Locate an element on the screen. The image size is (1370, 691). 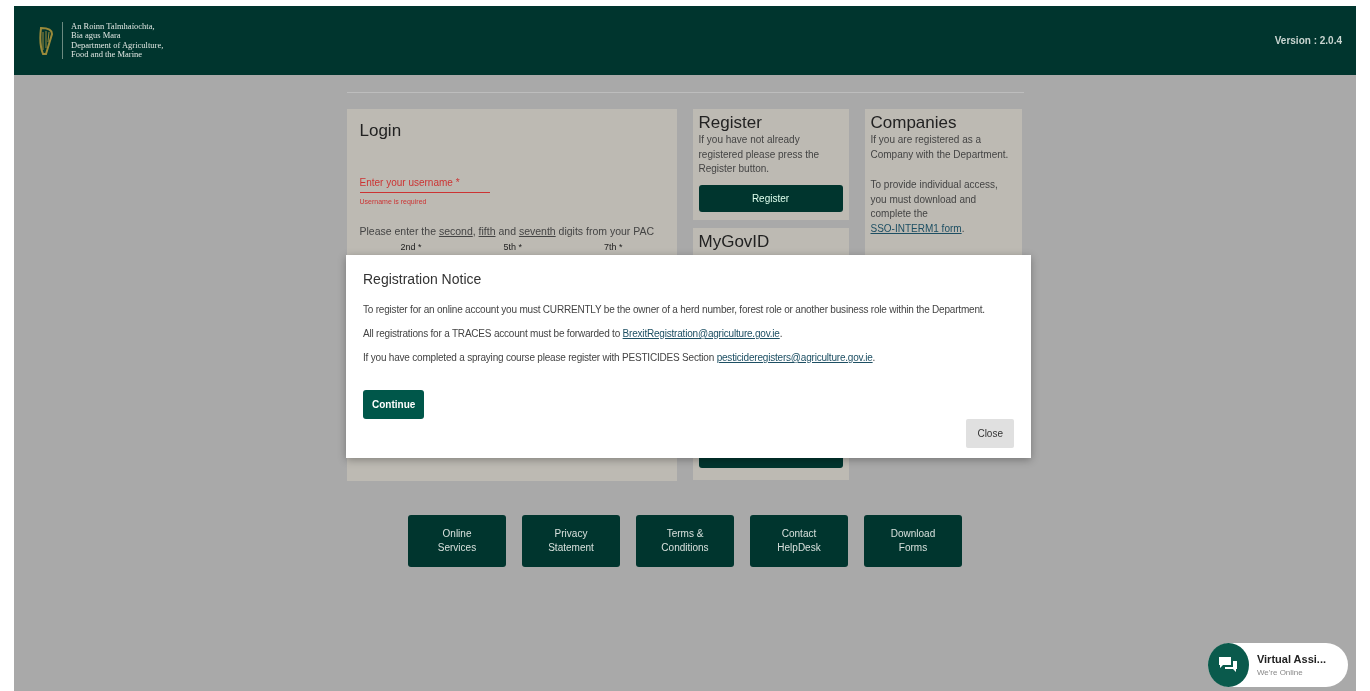
version-label: Version : 2.0.4 is located at coordinates (1308, 41).